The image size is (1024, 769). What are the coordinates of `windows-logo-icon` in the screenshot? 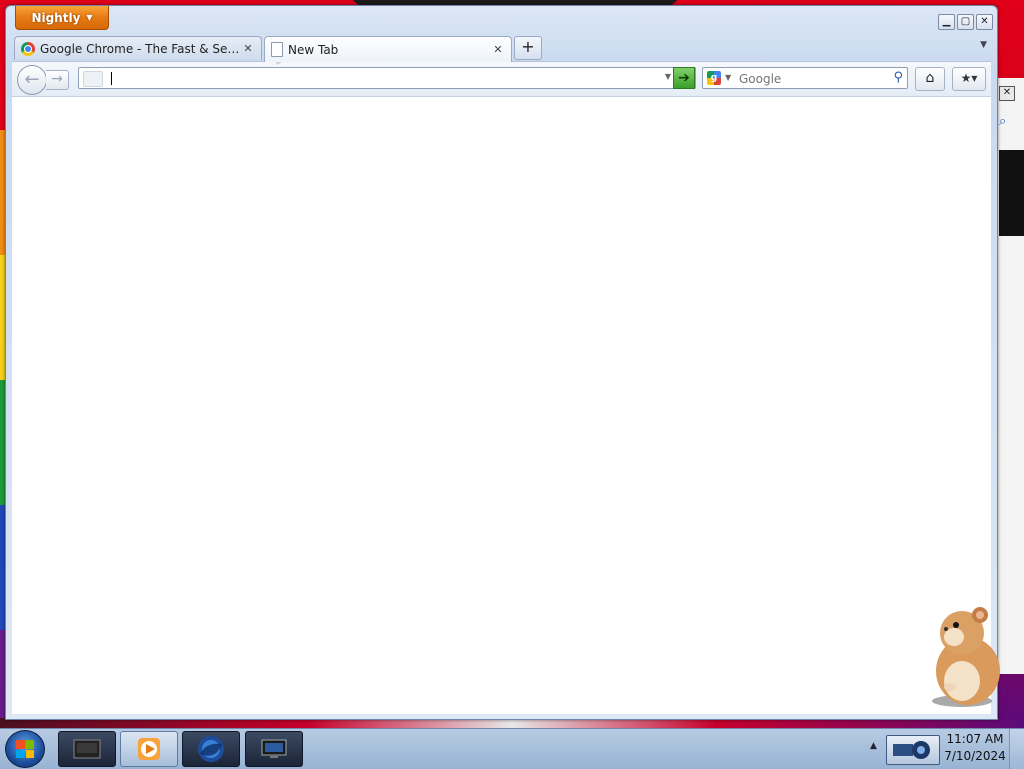 It's located at (25, 749).